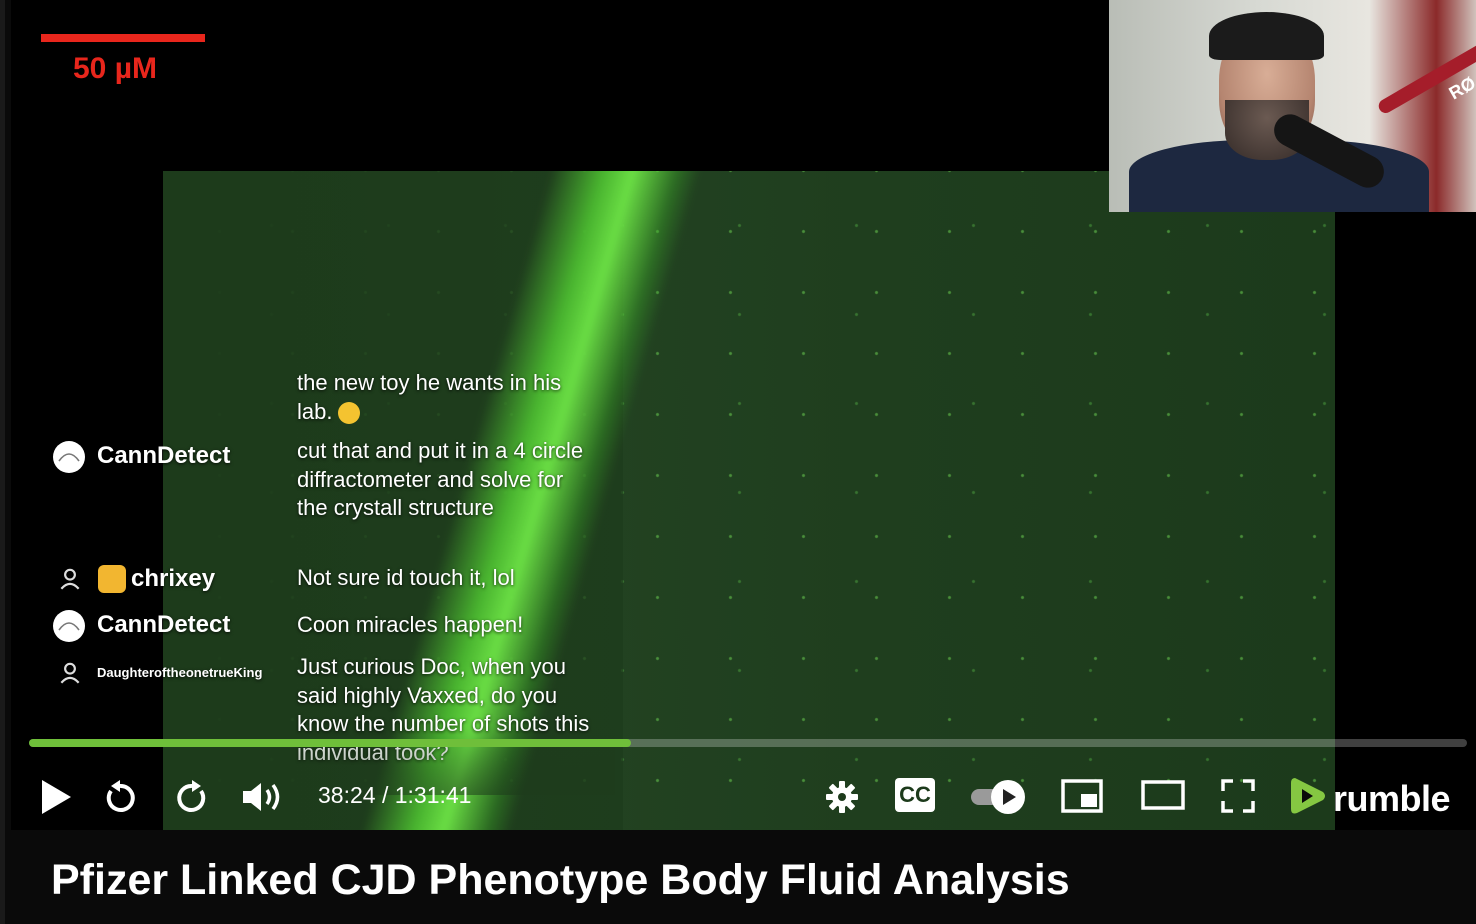  I want to click on autoplay-toggle, so click(999, 797).